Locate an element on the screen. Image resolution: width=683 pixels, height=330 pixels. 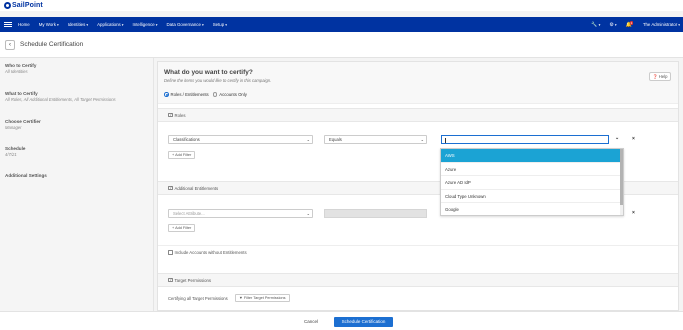
nav-intelligence: Intelligence▾ is located at coordinates (145, 24).